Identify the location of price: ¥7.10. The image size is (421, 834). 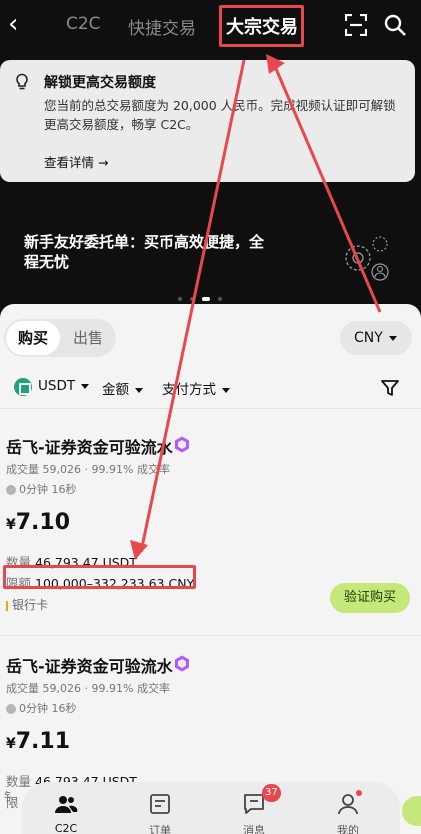
(38, 522).